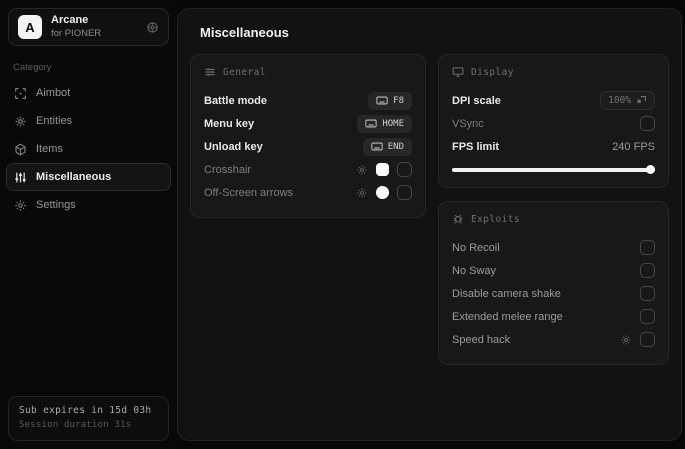 This screenshot has width=685, height=449. I want to click on no-recoil-checkbox, so click(647, 247).